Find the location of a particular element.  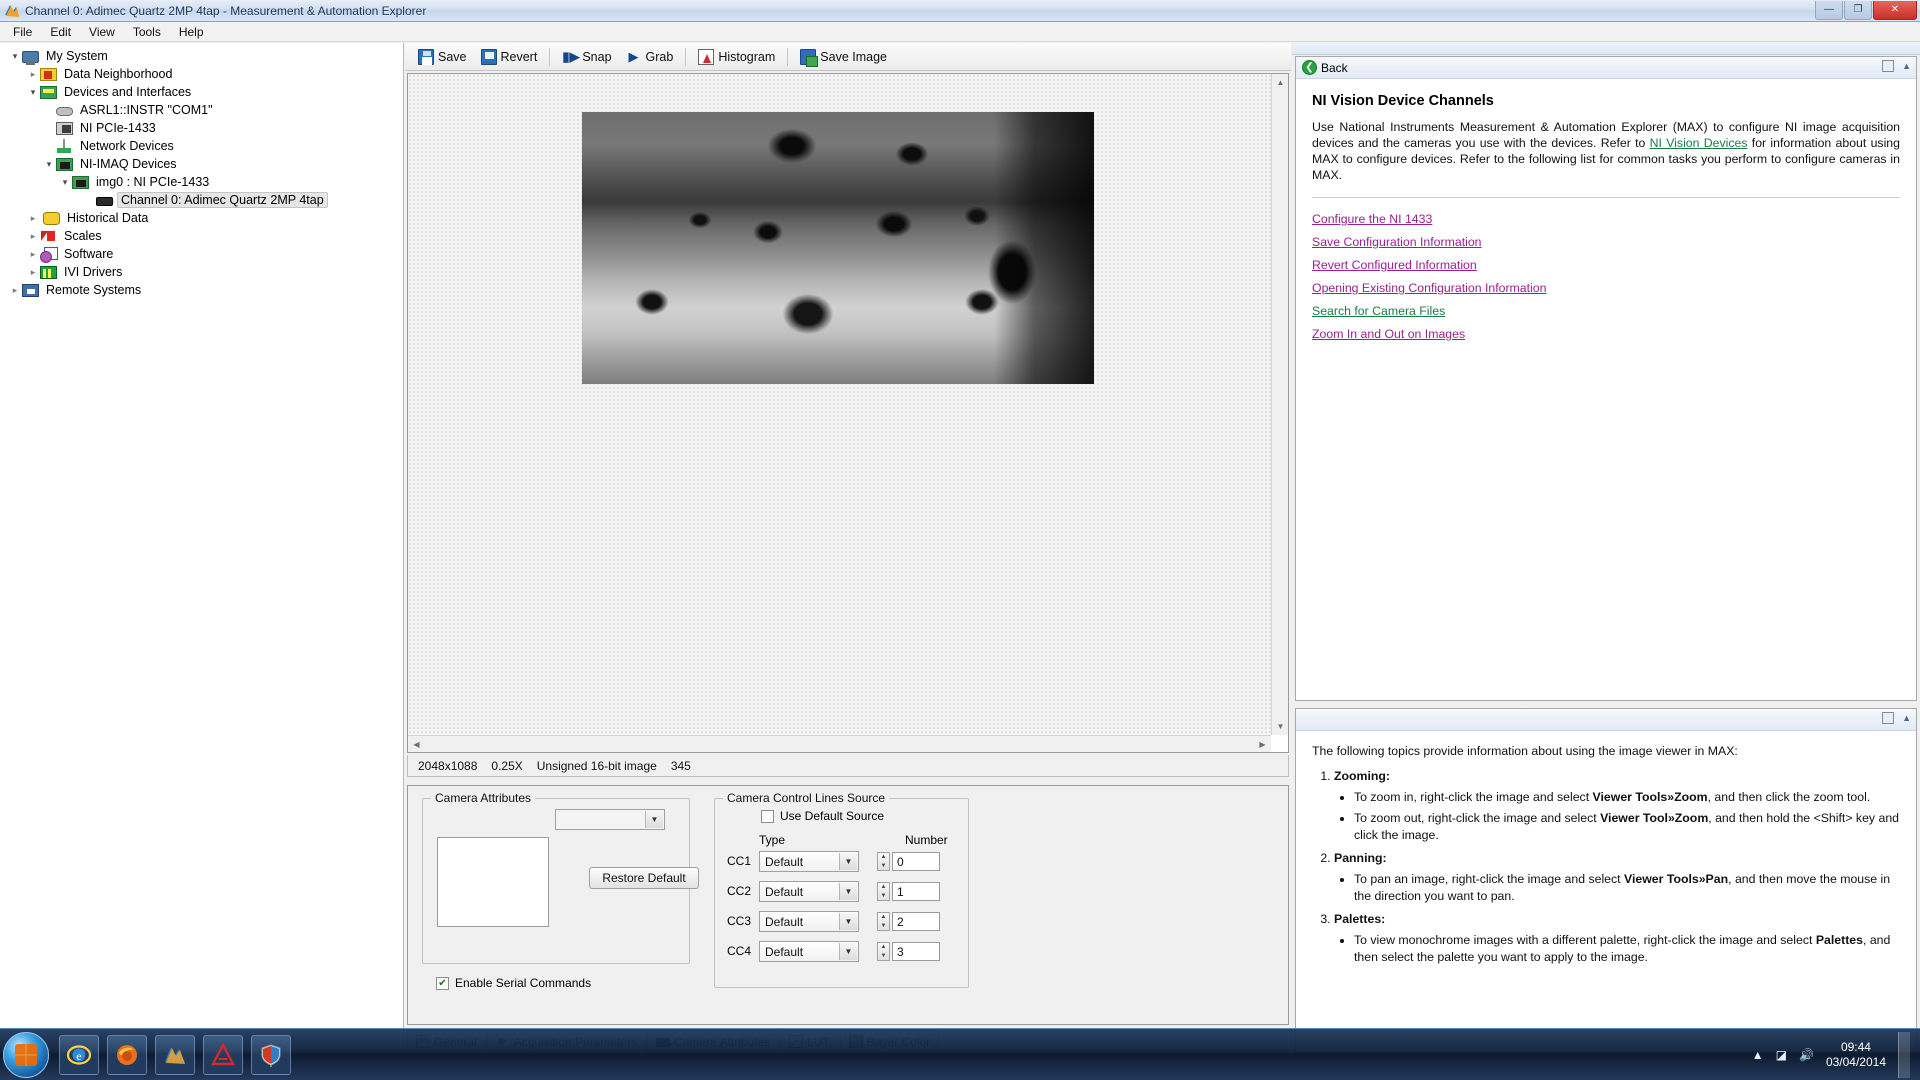

cc1-number-spinner: ▲ ▼ is located at coordinates (883, 861).